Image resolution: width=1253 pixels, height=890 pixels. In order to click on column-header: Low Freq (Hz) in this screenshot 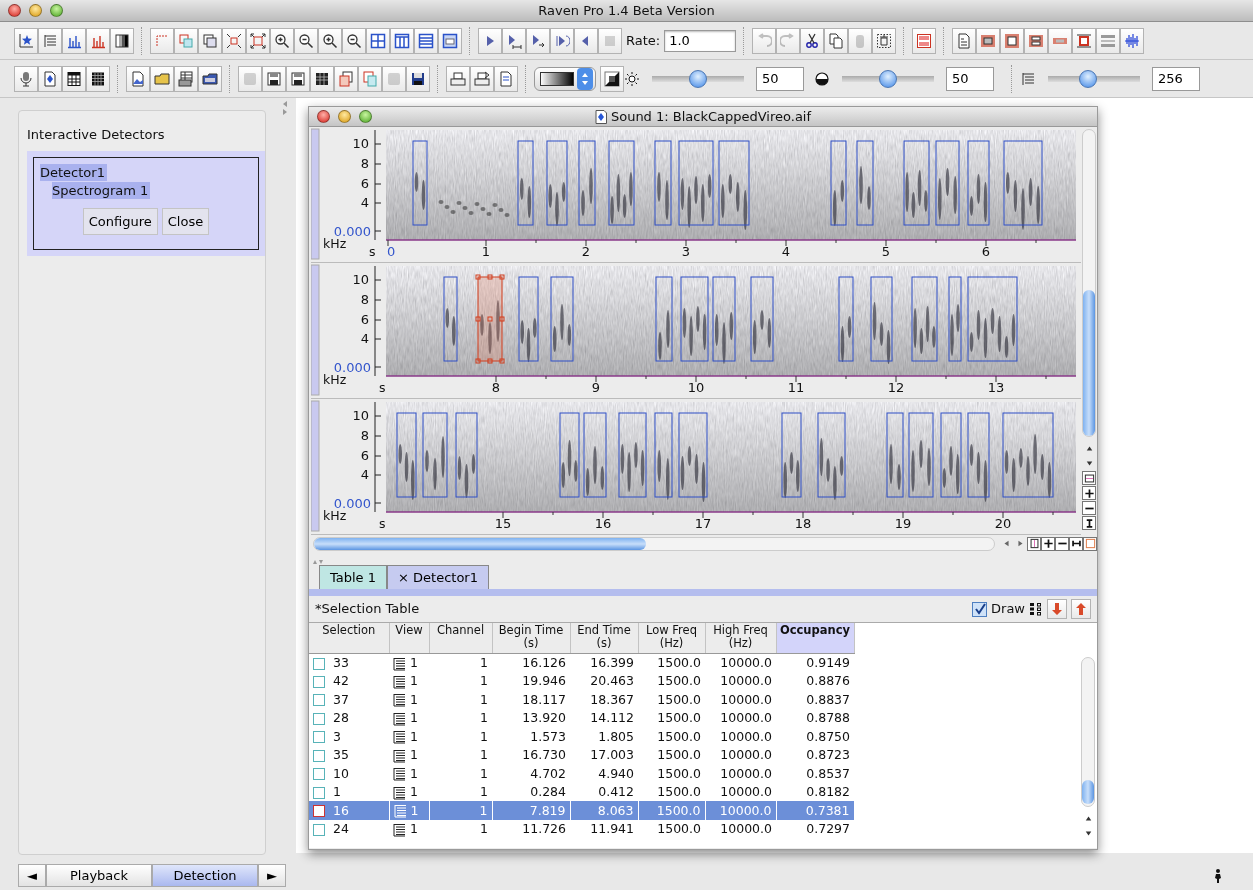, I will do `click(671, 638)`.